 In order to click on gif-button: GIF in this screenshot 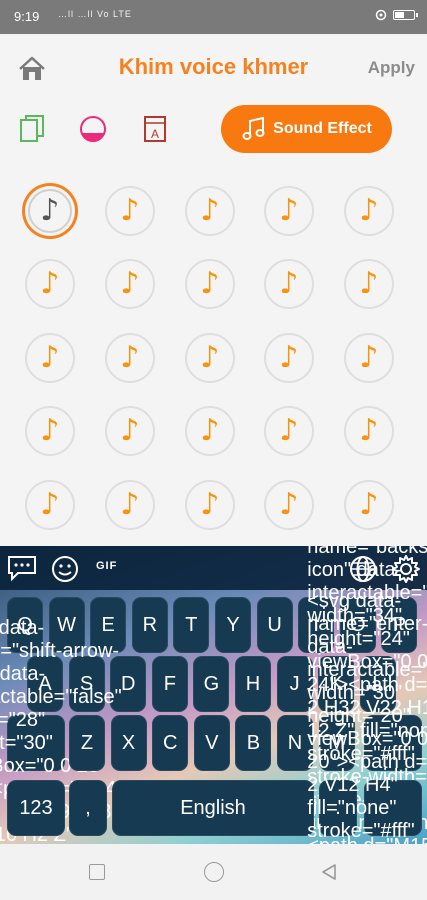, I will do `click(106, 566)`.